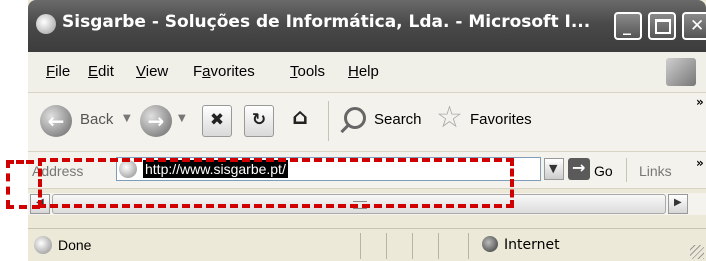  I want to click on menu-view: View, so click(152, 71).